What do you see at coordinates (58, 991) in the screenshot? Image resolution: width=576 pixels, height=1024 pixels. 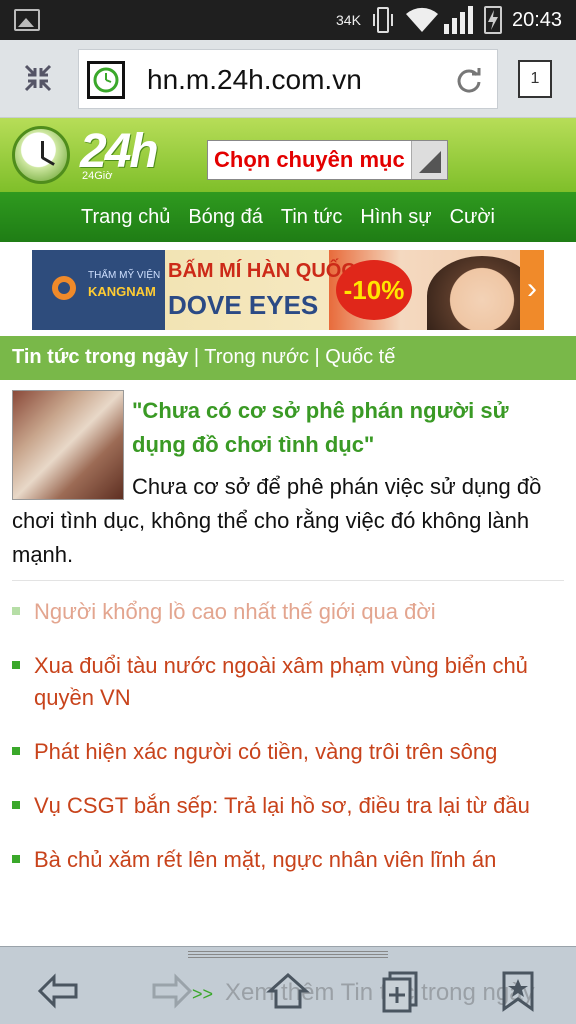 I see `back-icon` at bounding box center [58, 991].